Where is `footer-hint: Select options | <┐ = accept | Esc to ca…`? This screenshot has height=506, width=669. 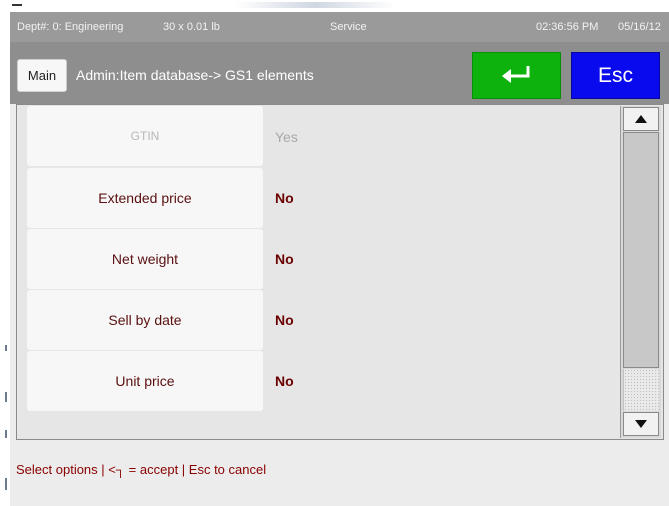 footer-hint: Select options | <┐ = accept | Esc to ca… is located at coordinates (141, 469).